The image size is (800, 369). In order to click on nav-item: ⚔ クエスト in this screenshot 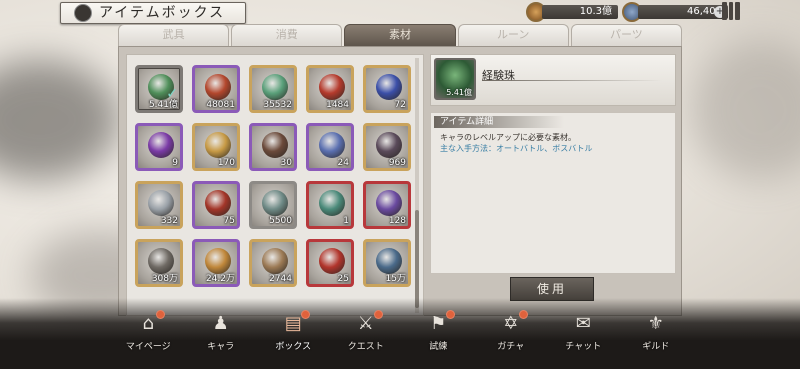, I will do `click(366, 336)`.